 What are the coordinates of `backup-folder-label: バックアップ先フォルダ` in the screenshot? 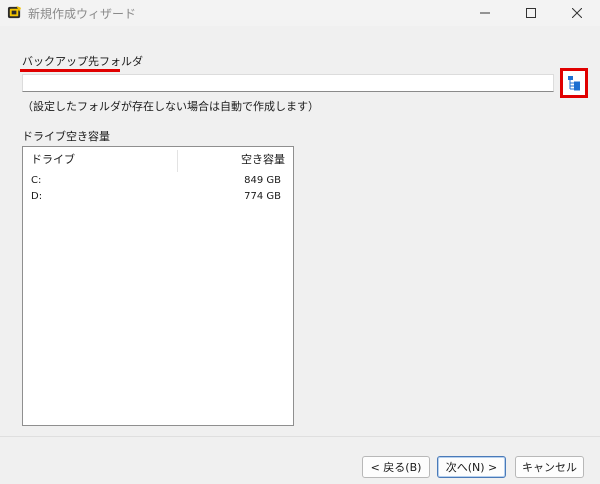 It's located at (82, 61).